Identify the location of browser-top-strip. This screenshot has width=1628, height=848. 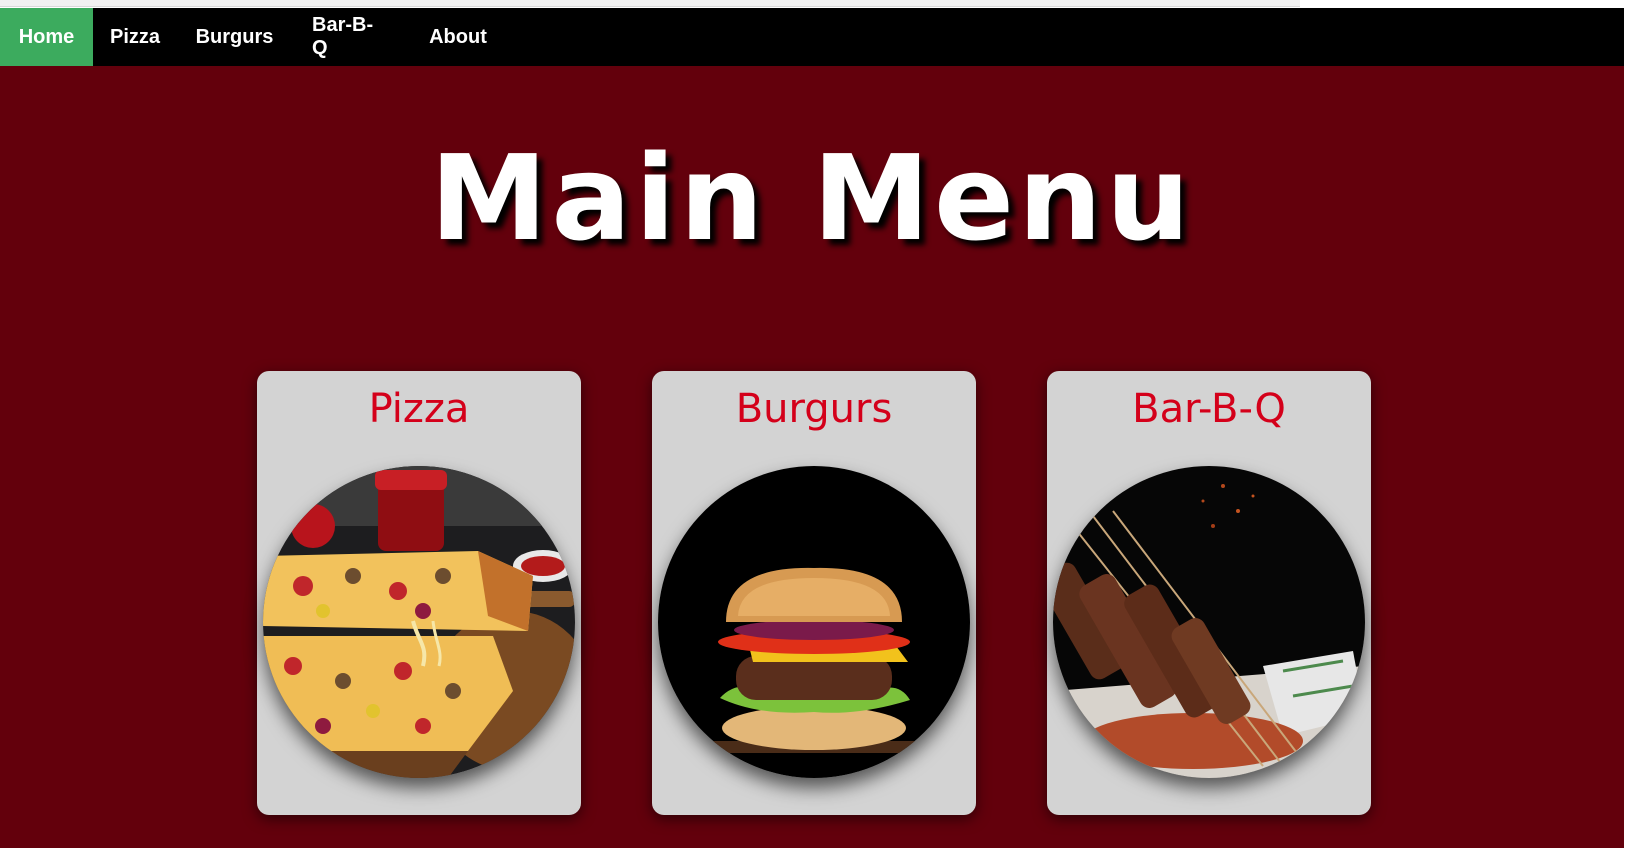
(650, 3).